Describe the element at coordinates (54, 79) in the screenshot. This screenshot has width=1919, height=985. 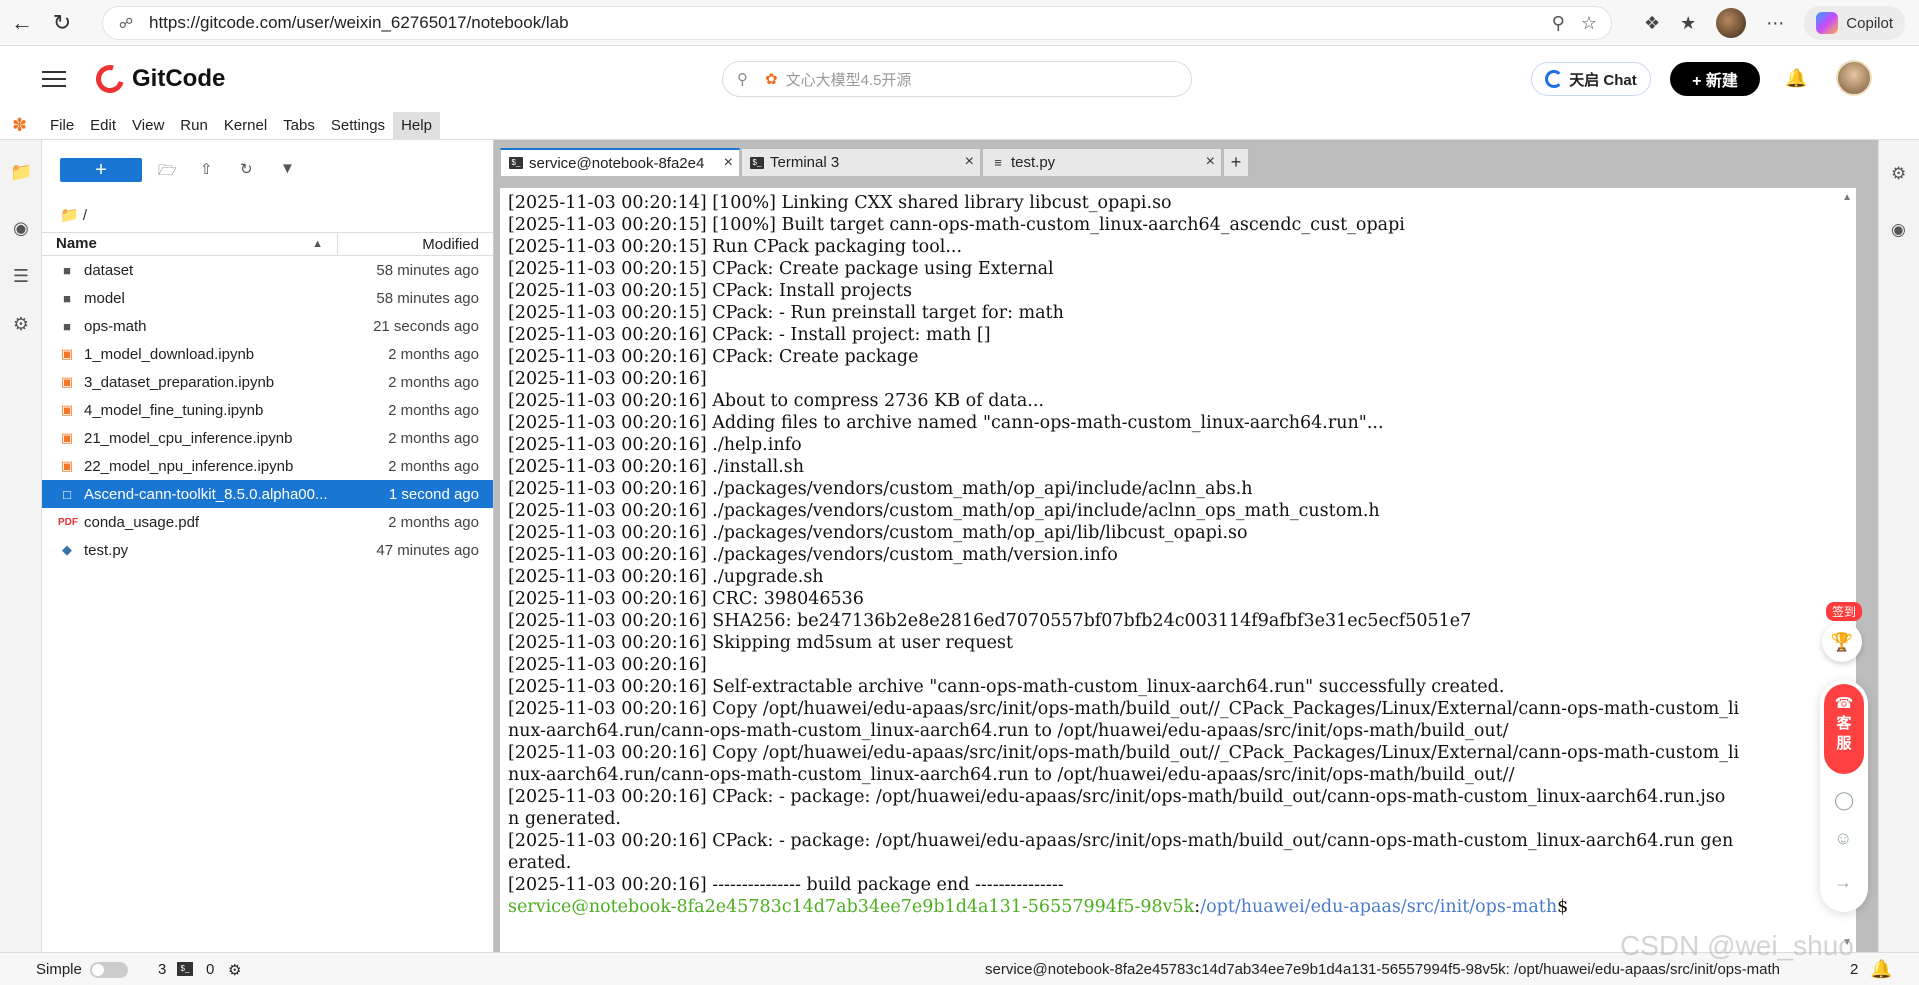
I see `hamburger-menu-icon` at that location.